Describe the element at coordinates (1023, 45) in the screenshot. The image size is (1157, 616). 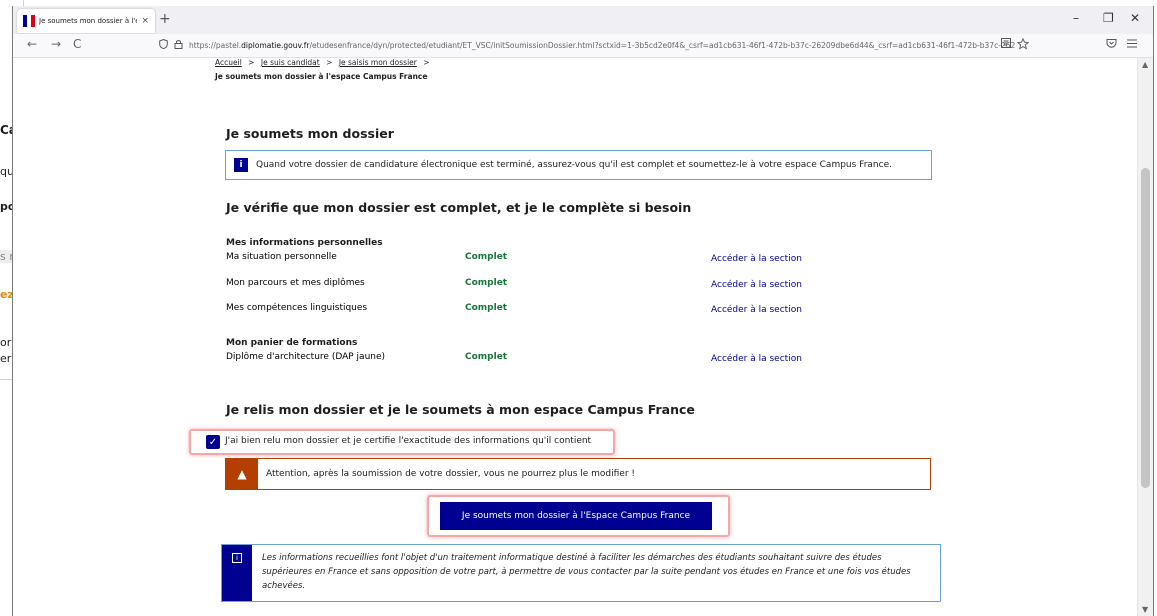
I see `bookmark-star-icon` at that location.